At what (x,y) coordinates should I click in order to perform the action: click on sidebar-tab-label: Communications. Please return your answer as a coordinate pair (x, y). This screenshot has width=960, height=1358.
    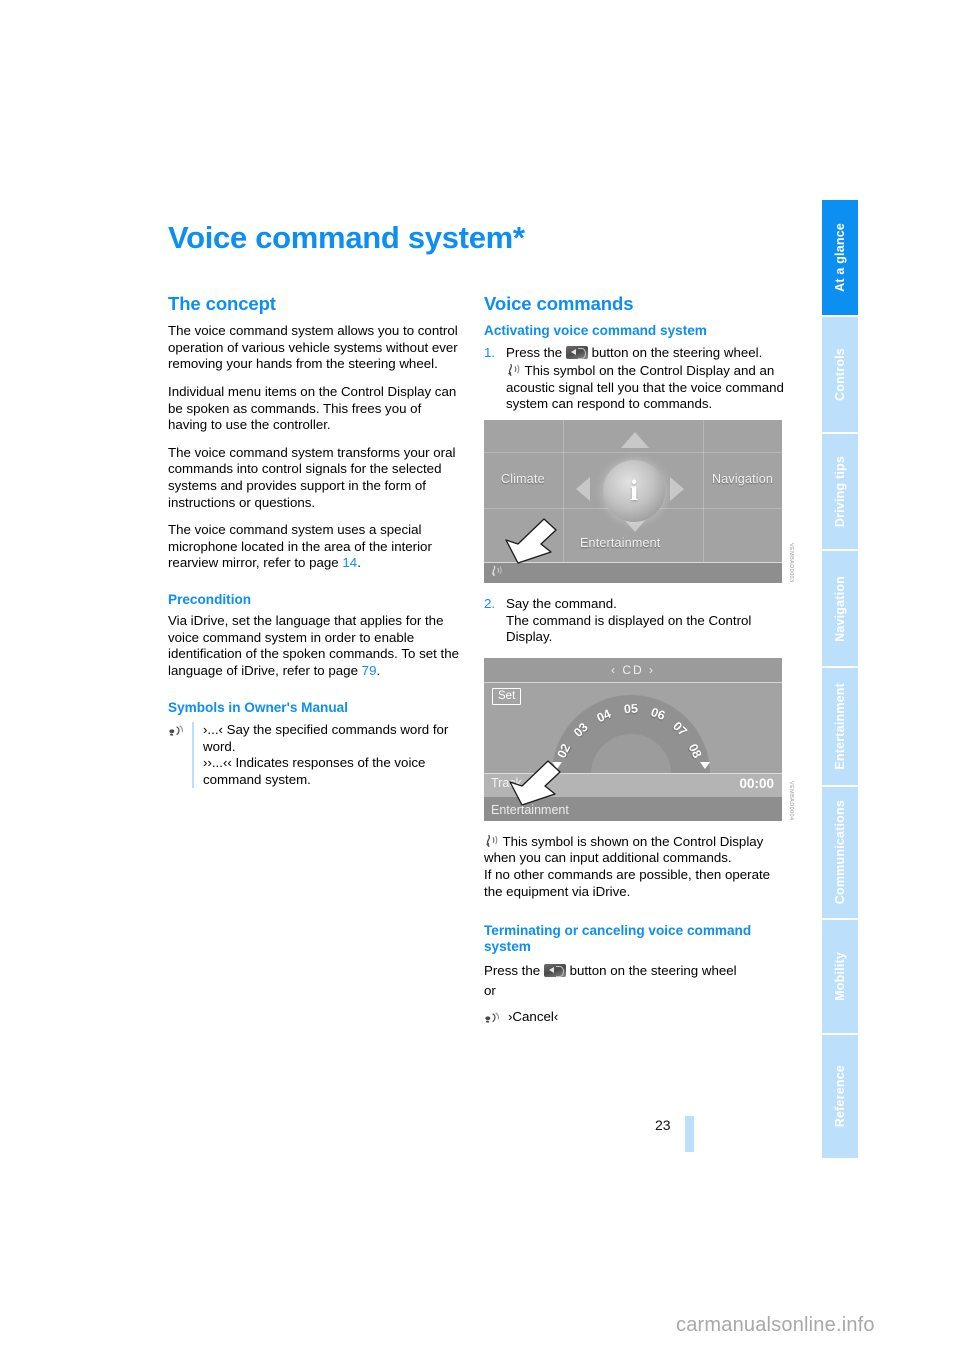
    Looking at the image, I should click on (840, 852).